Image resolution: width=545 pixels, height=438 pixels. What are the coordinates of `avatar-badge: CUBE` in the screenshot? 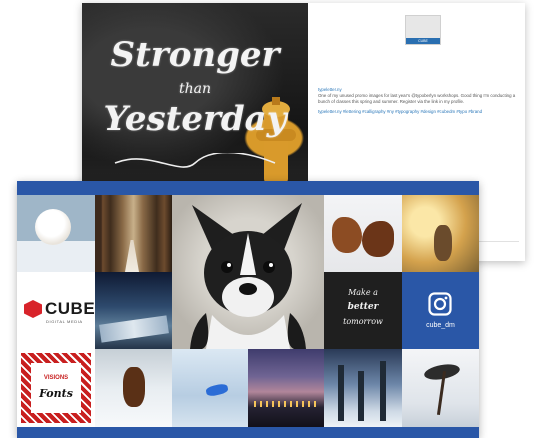 It's located at (423, 41).